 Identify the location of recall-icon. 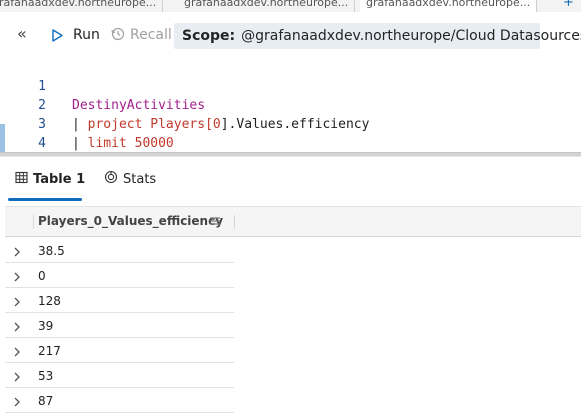
(118, 35).